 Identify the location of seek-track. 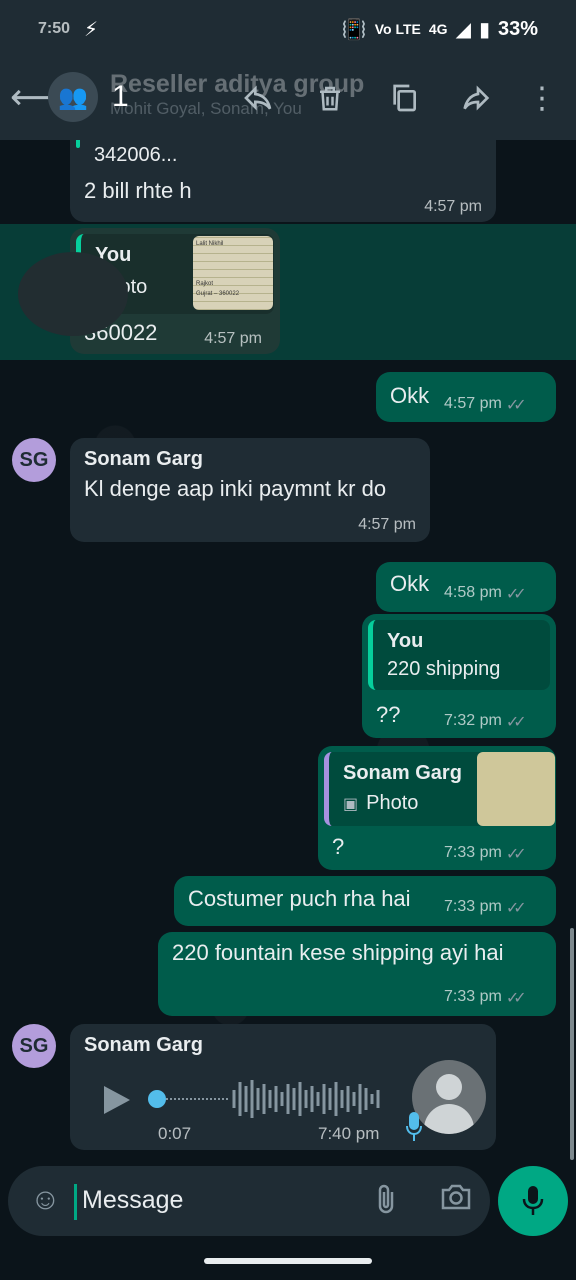
(197, 1099).